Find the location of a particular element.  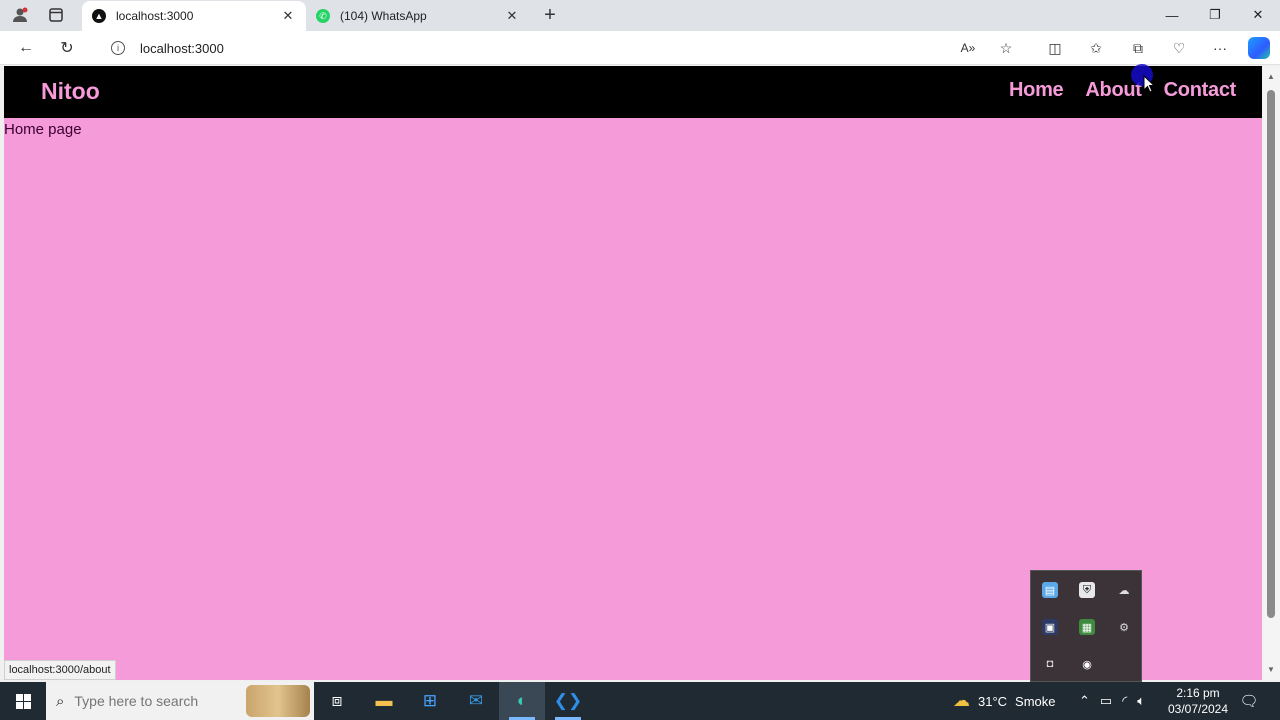

search-icon: ⌕ is located at coordinates (60, 701).